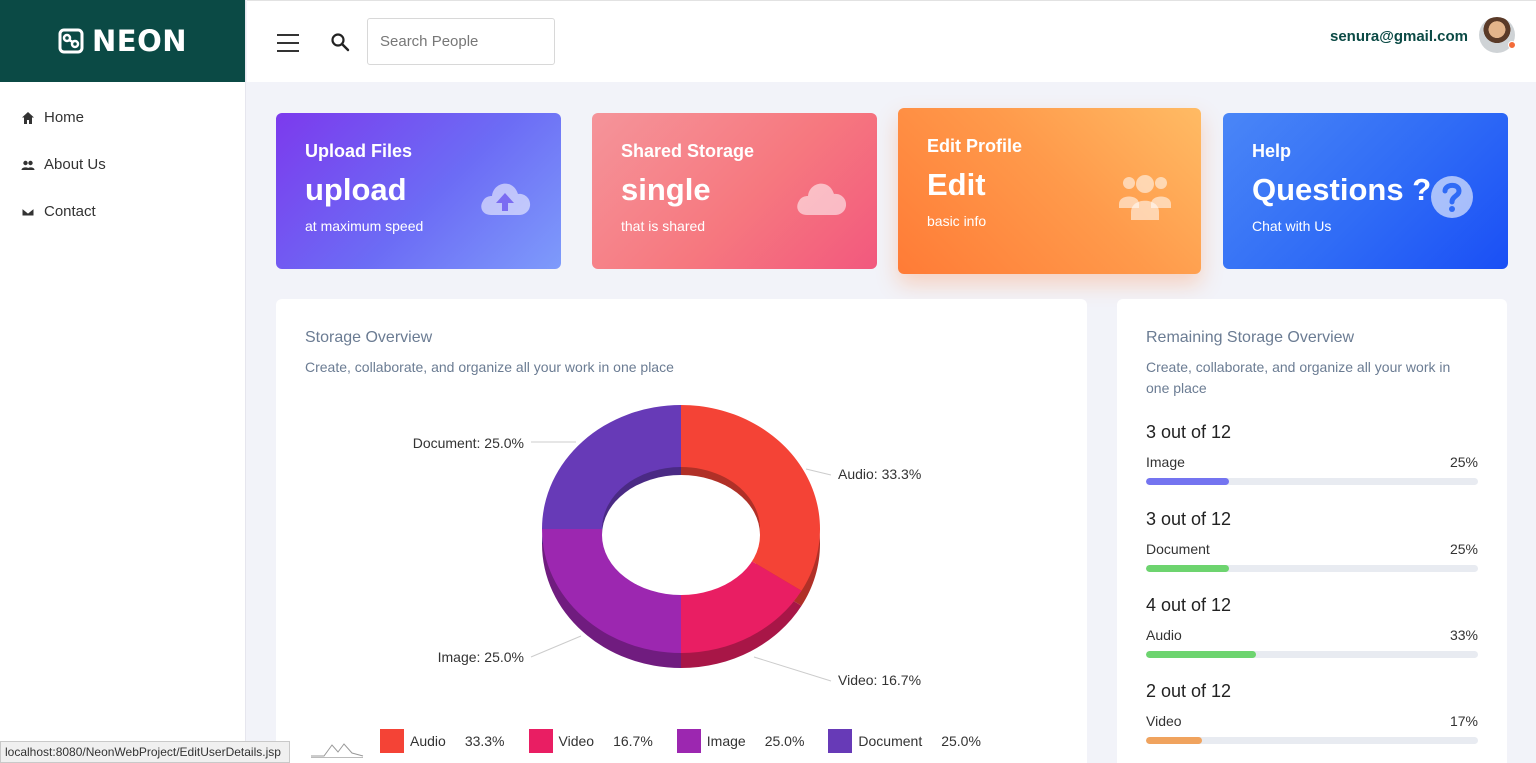 The height and width of the screenshot is (763, 1536). What do you see at coordinates (122, 117) in the screenshot?
I see `sidebar-item-home: Home` at bounding box center [122, 117].